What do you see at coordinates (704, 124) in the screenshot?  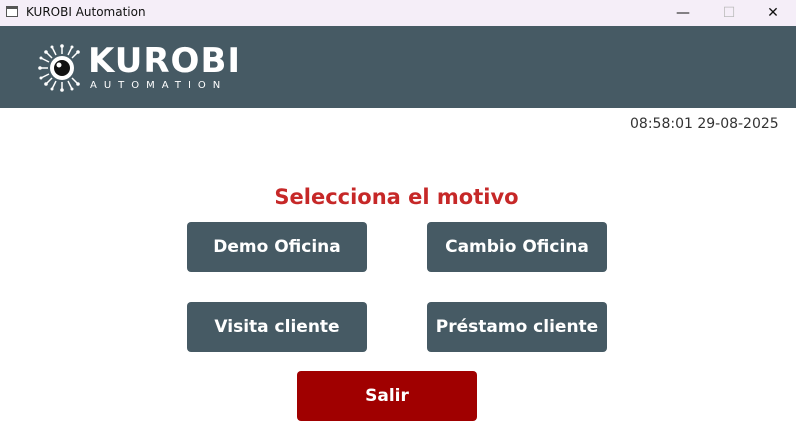 I see `datetime-display: 08:58:01 29-08-2025` at bounding box center [704, 124].